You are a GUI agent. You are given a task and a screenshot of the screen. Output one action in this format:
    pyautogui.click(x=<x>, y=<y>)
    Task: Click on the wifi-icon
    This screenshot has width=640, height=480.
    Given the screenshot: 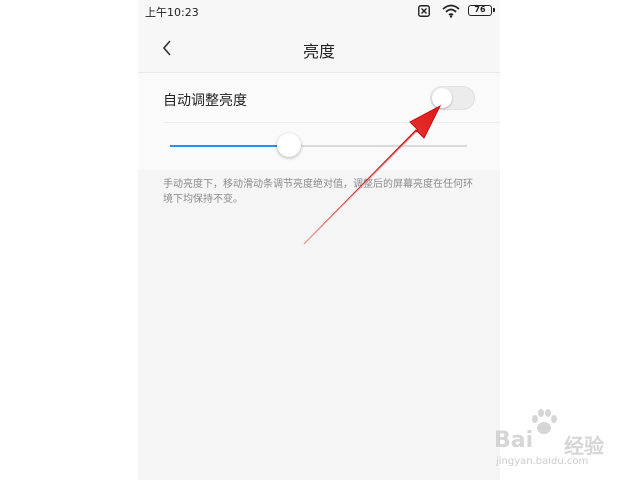 What is the action you would take?
    pyautogui.click(x=451, y=11)
    